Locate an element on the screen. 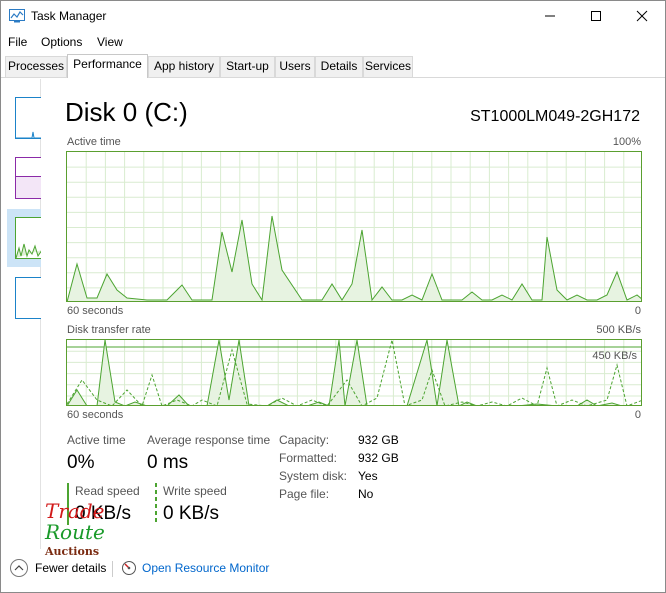 The height and width of the screenshot is (593, 666). memory-thumbnail is located at coordinates (28, 178).